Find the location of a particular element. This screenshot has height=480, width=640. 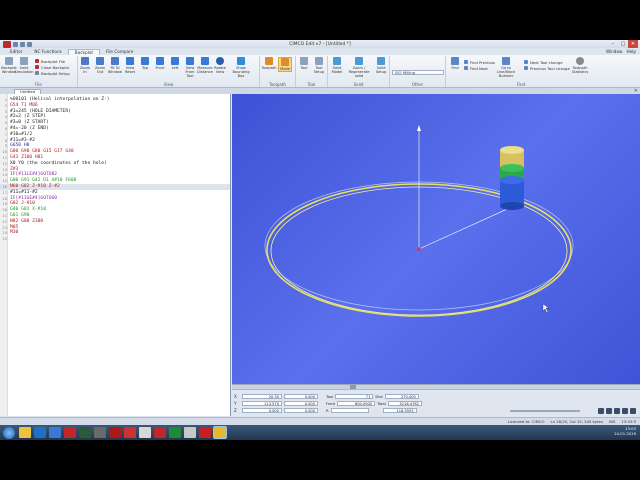

solid-simulation-button: Solid Simulation is located at coordinates (24, 65).